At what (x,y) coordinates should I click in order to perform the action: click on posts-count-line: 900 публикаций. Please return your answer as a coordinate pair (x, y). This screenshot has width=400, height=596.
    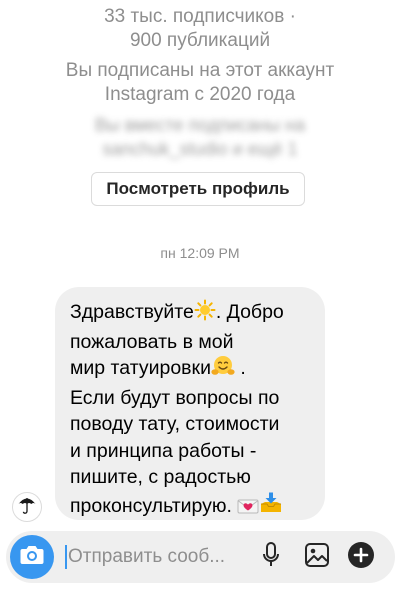
    Looking at the image, I should click on (200, 40).